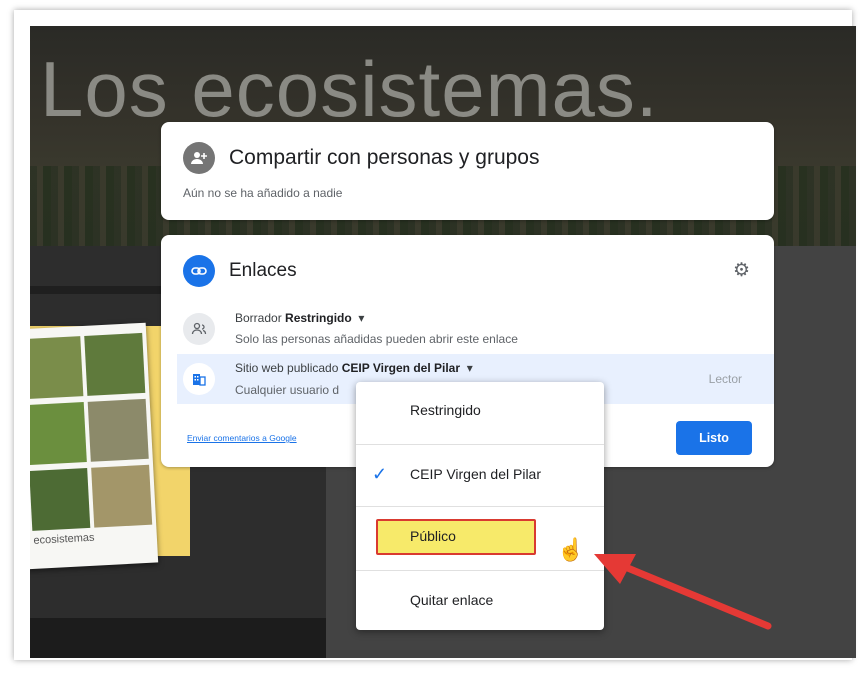 The width and height of the screenshot is (863, 673). What do you see at coordinates (401, 368) in the screenshot?
I see `published-access-value: CEIP Virgen del Pilar` at bounding box center [401, 368].